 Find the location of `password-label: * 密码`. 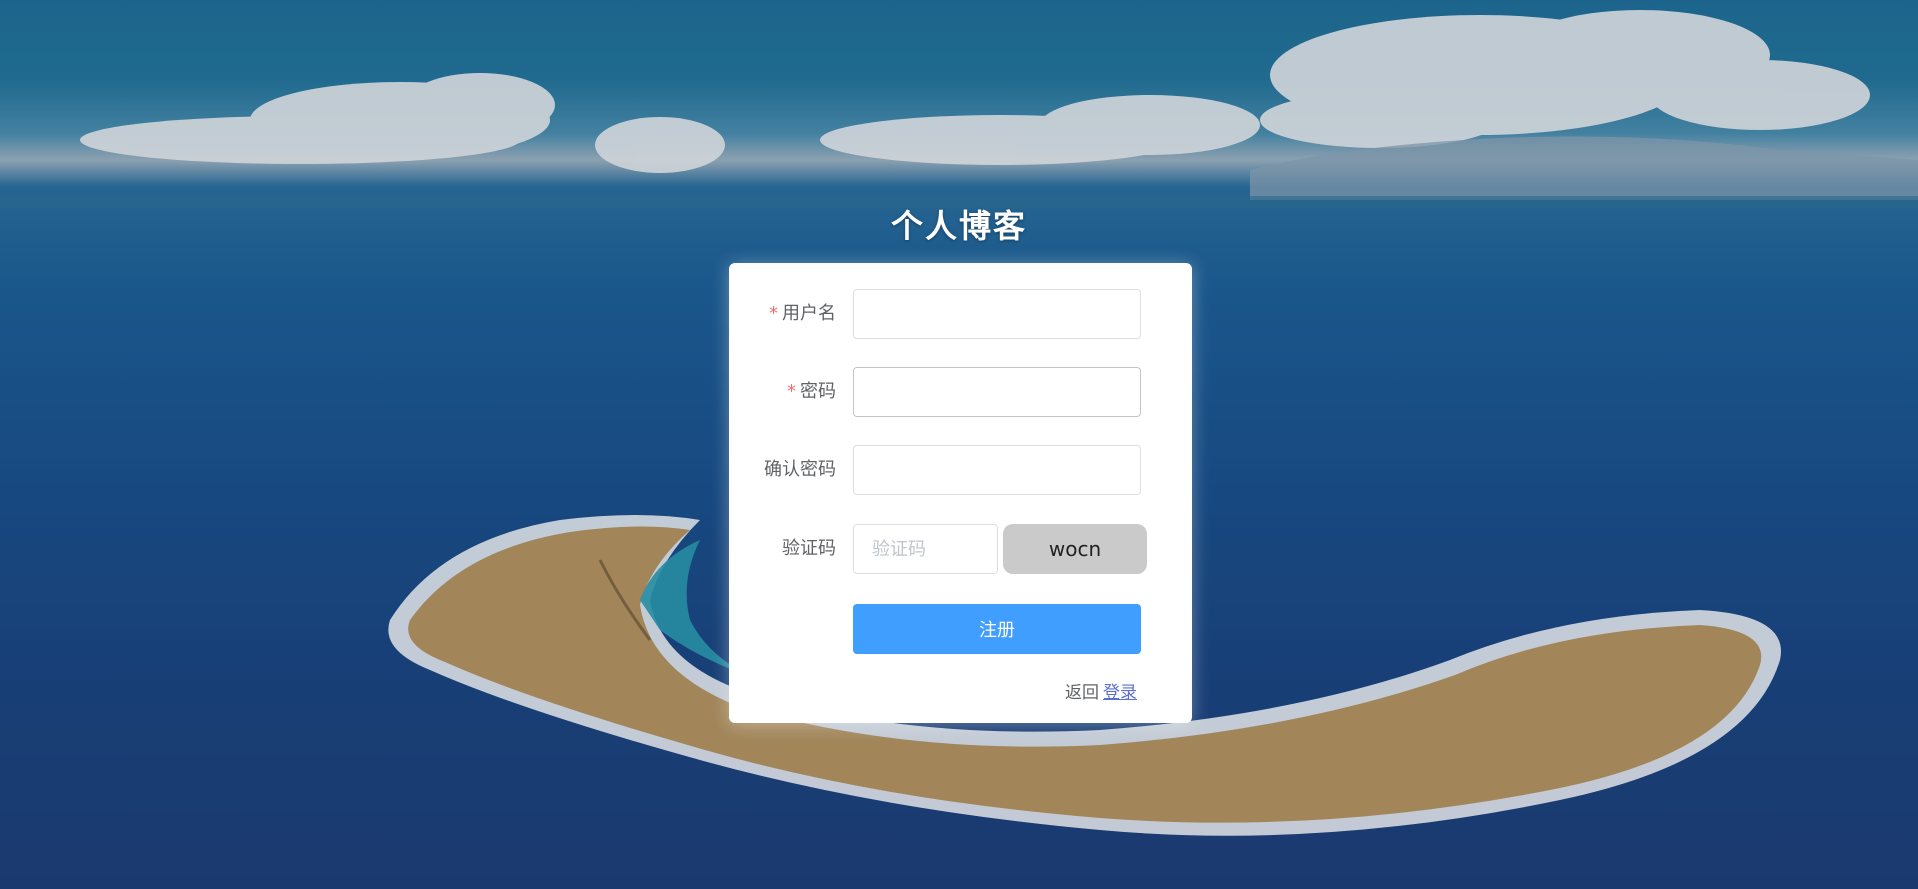

password-label: * 密码 is located at coordinates (811, 391).